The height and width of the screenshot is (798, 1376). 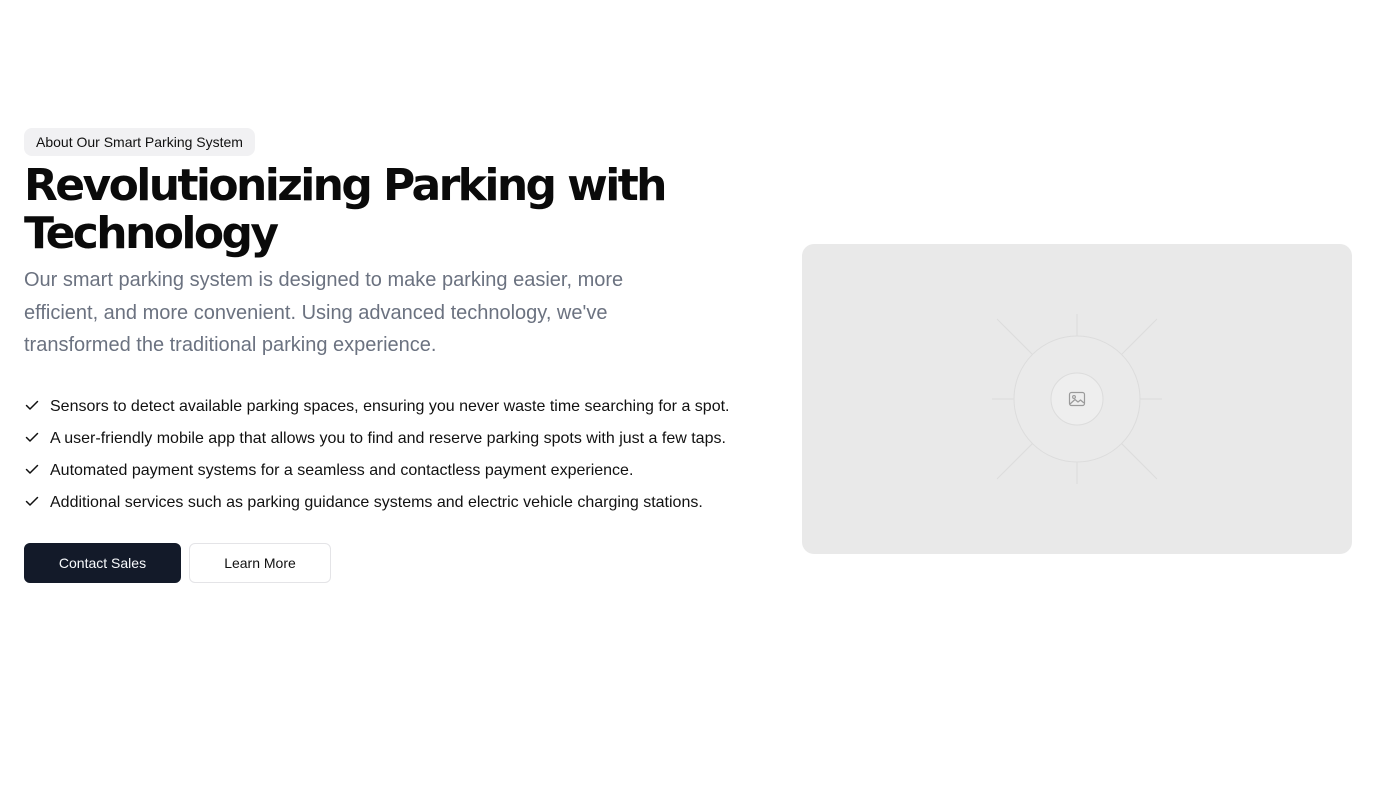 I want to click on learn-more-button: Learn More, so click(x=260, y=562).